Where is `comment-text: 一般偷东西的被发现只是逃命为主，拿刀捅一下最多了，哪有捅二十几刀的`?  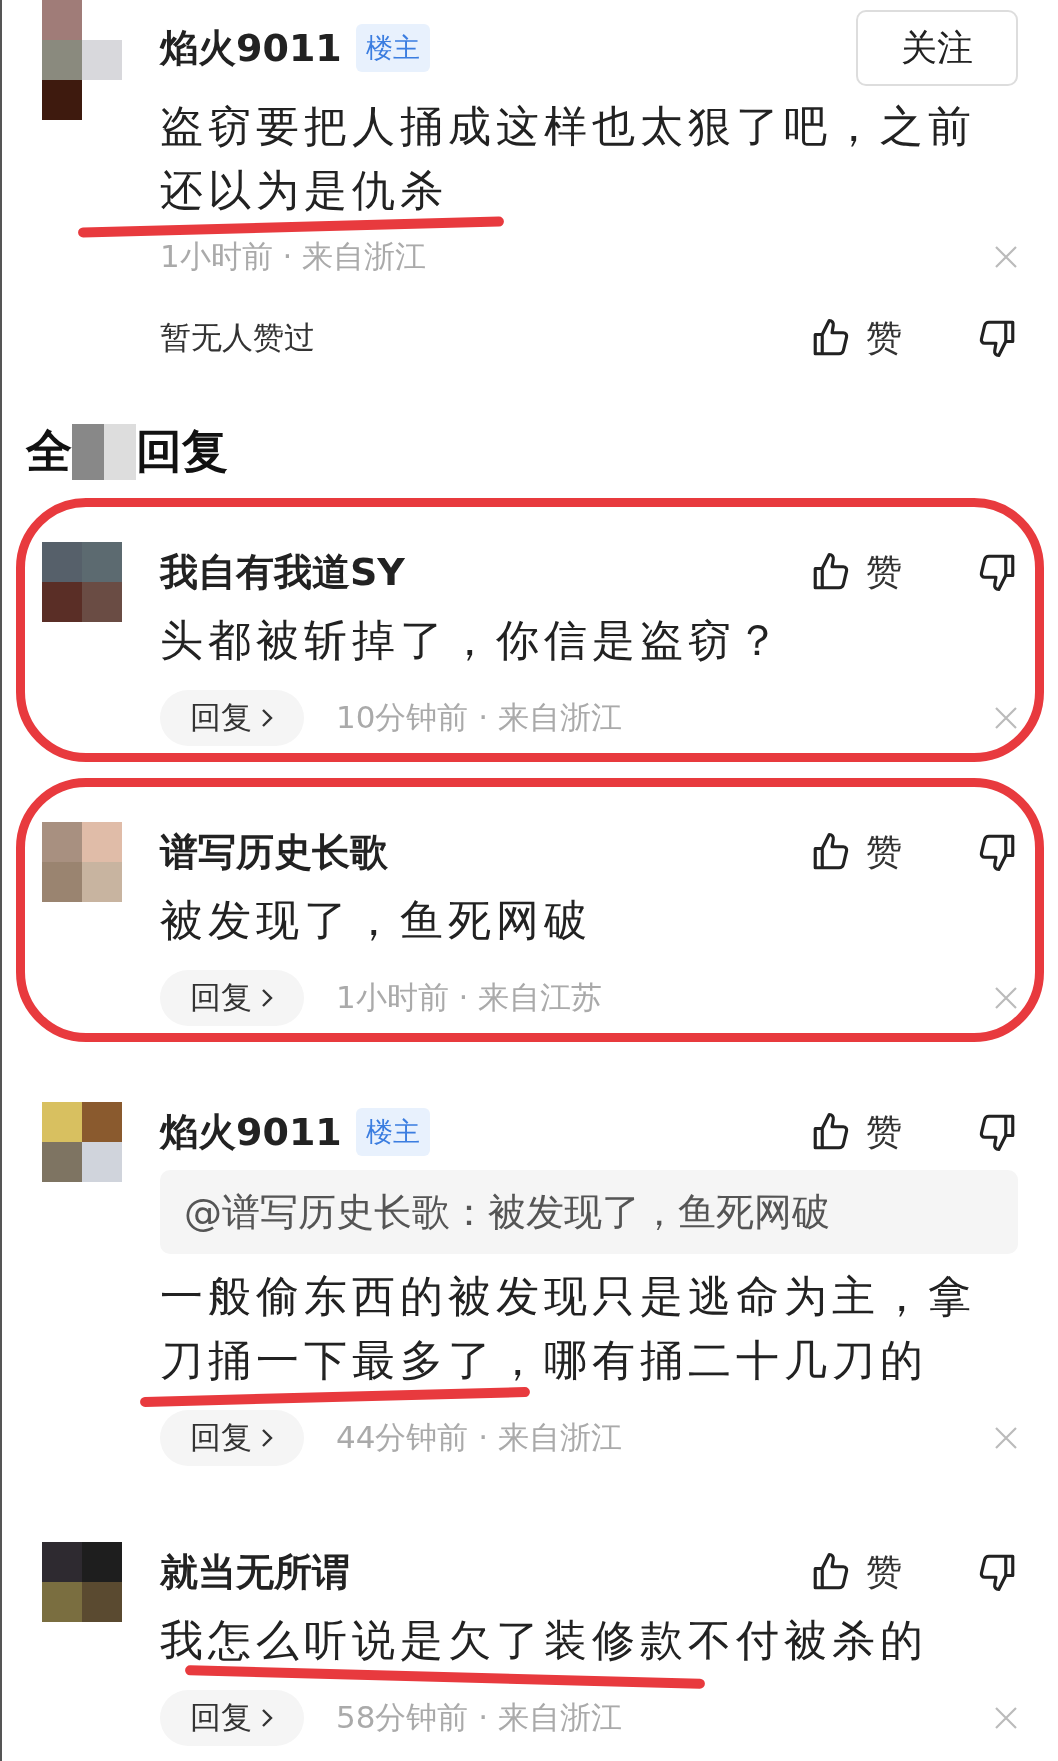
comment-text: 一般偷东西的被发现只是逃命为主，拿刀捅一下最多了，哪有捅二十几刀的 is located at coordinates (568, 1328).